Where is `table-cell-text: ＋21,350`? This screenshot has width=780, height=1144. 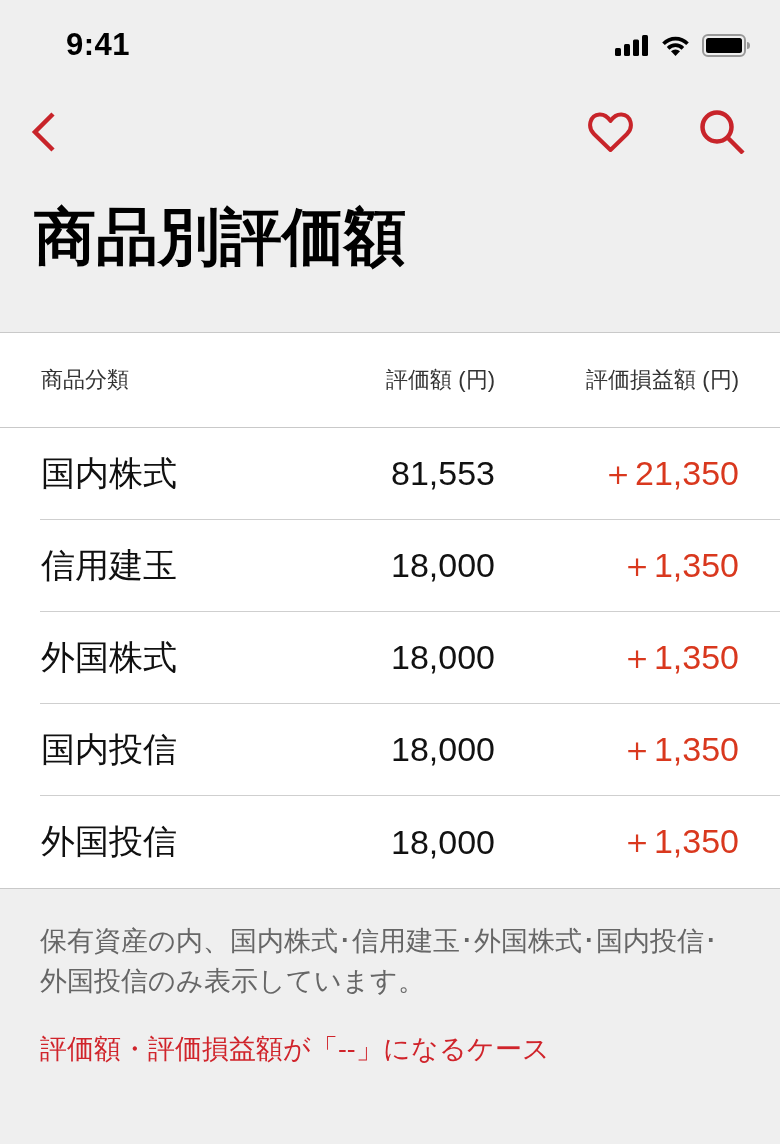 table-cell-text: ＋21,350 is located at coordinates (670, 473).